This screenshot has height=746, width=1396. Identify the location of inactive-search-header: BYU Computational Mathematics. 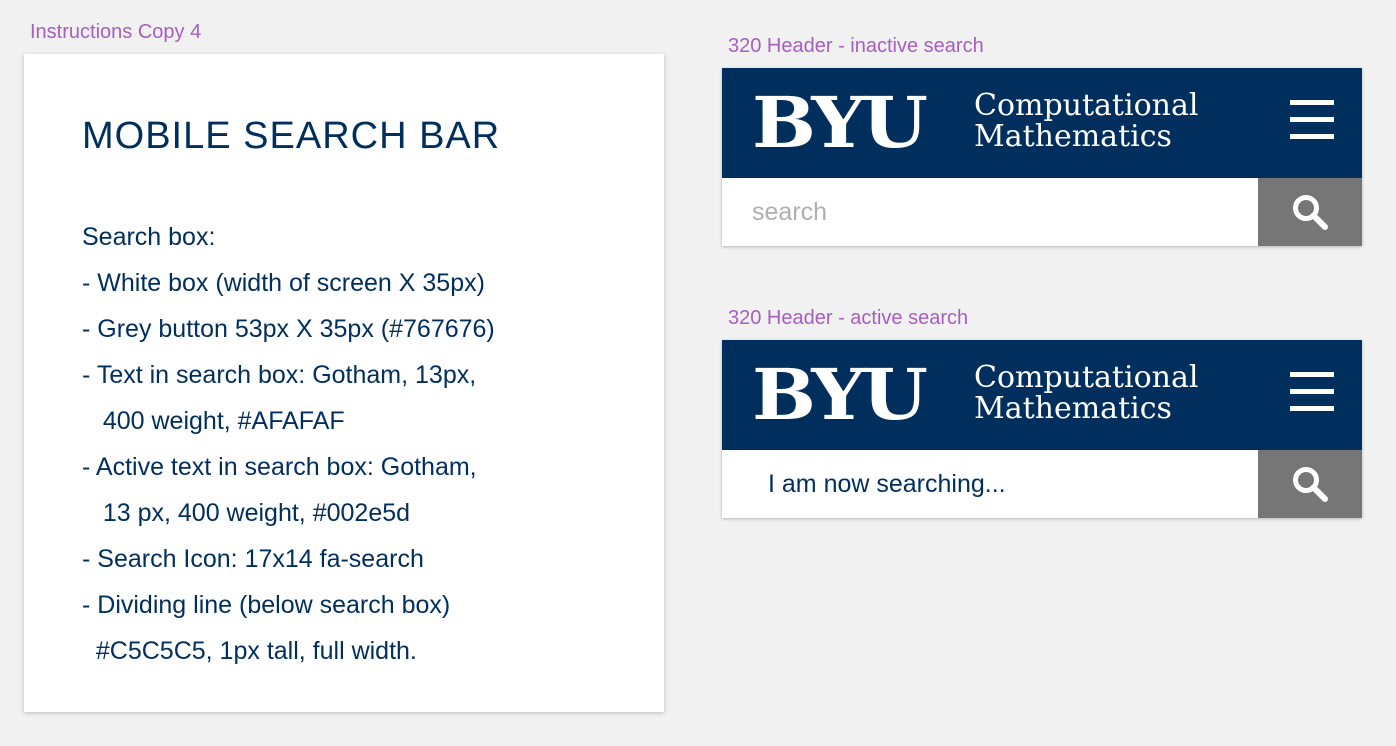
(1042, 157).